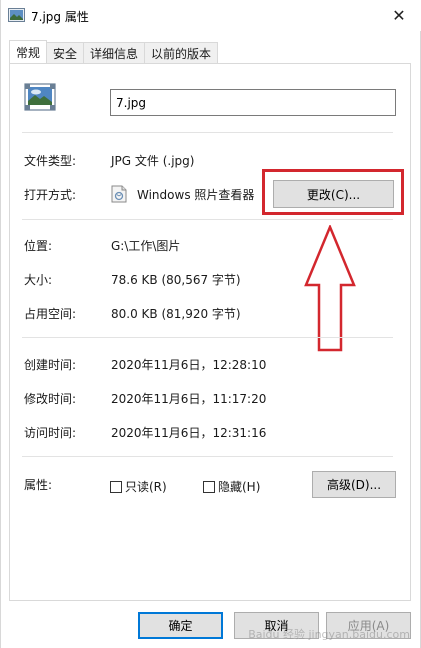 The width and height of the screenshot is (421, 648). Describe the element at coordinates (38, 280) in the screenshot. I see `size-label: 大小:` at that location.